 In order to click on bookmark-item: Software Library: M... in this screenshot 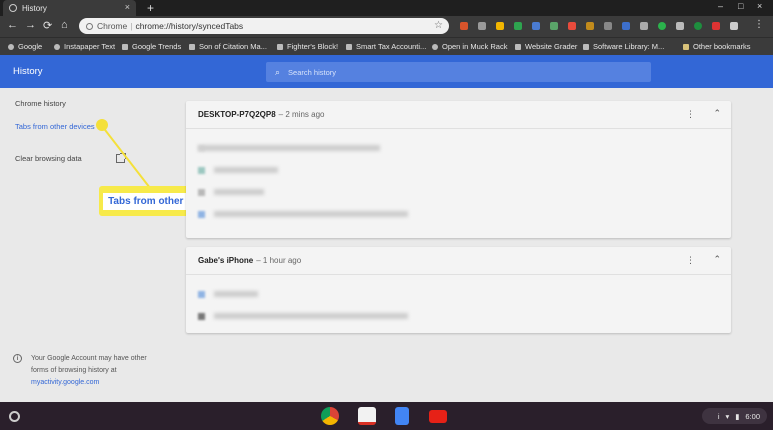, I will do `click(623, 46)`.